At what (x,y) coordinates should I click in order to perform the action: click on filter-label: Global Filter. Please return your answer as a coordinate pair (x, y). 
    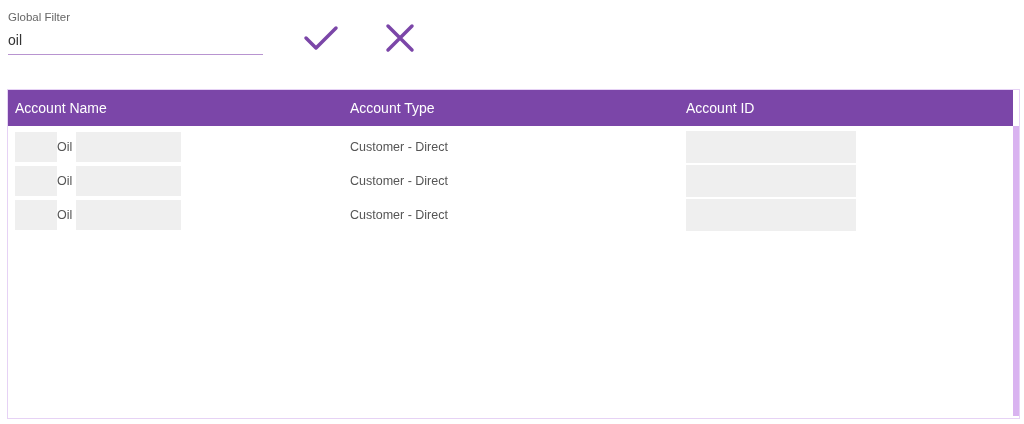
    Looking at the image, I should click on (39, 18).